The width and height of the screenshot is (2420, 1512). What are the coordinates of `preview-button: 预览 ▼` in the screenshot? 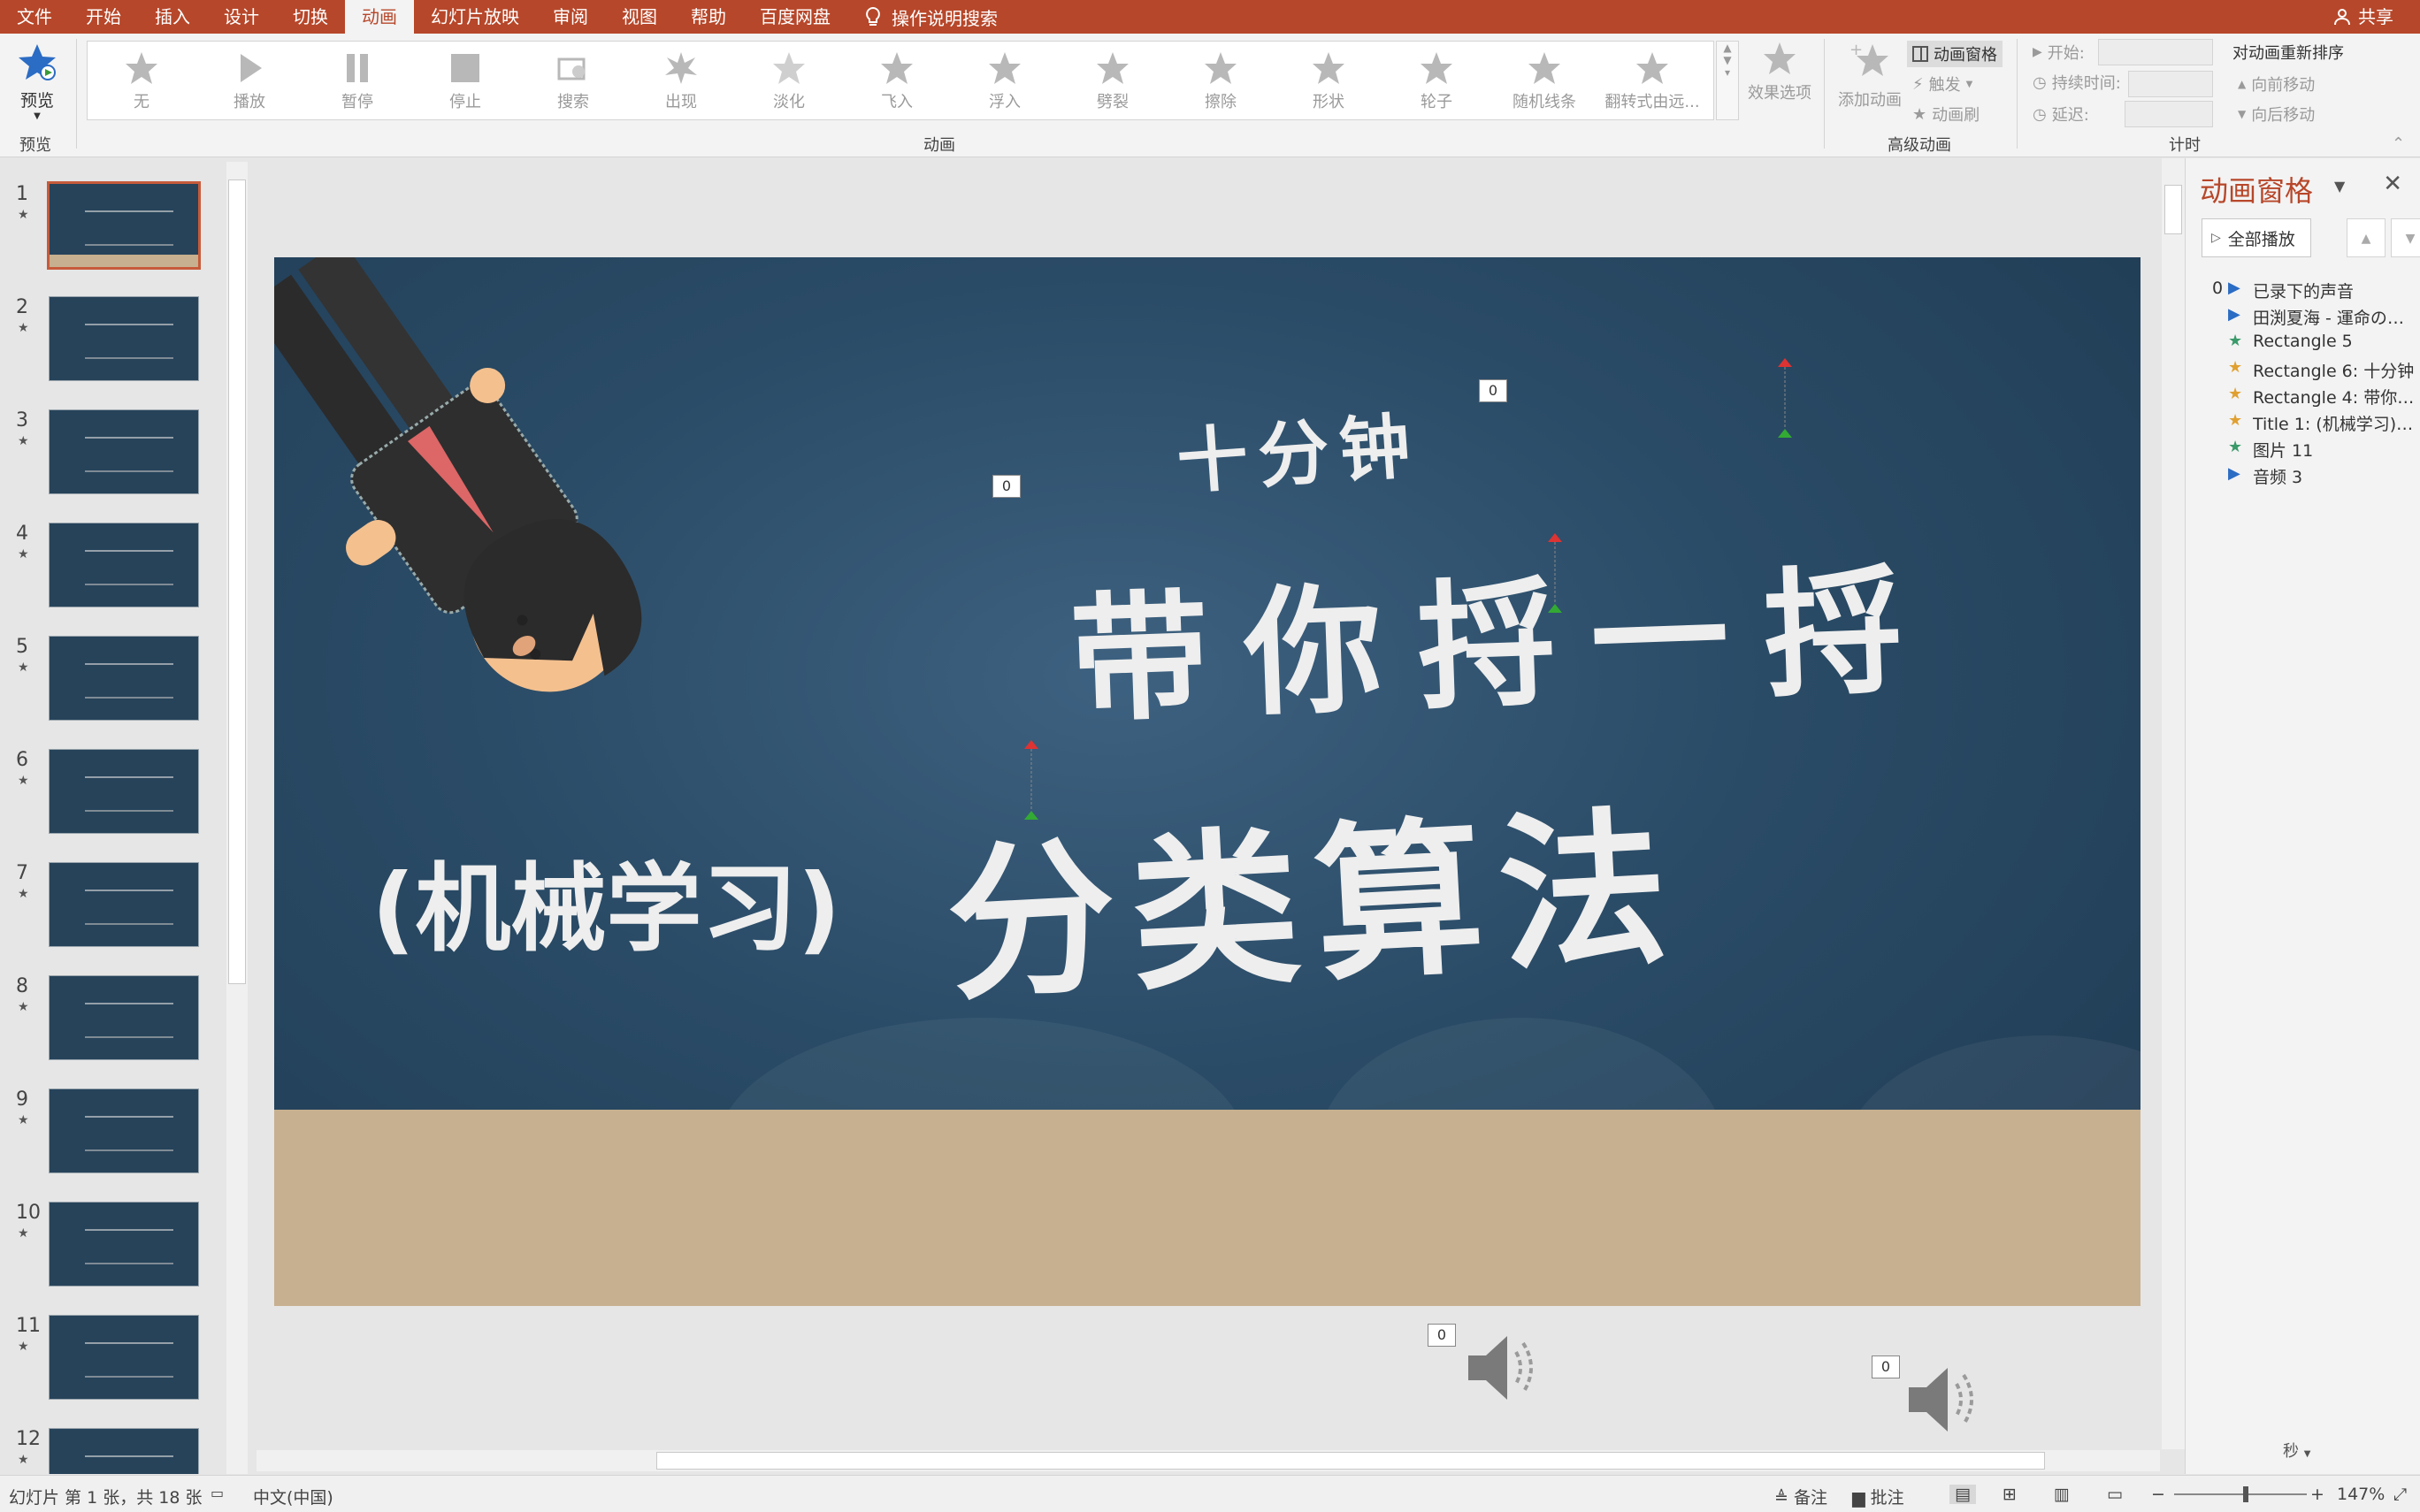 It's located at (38, 83).